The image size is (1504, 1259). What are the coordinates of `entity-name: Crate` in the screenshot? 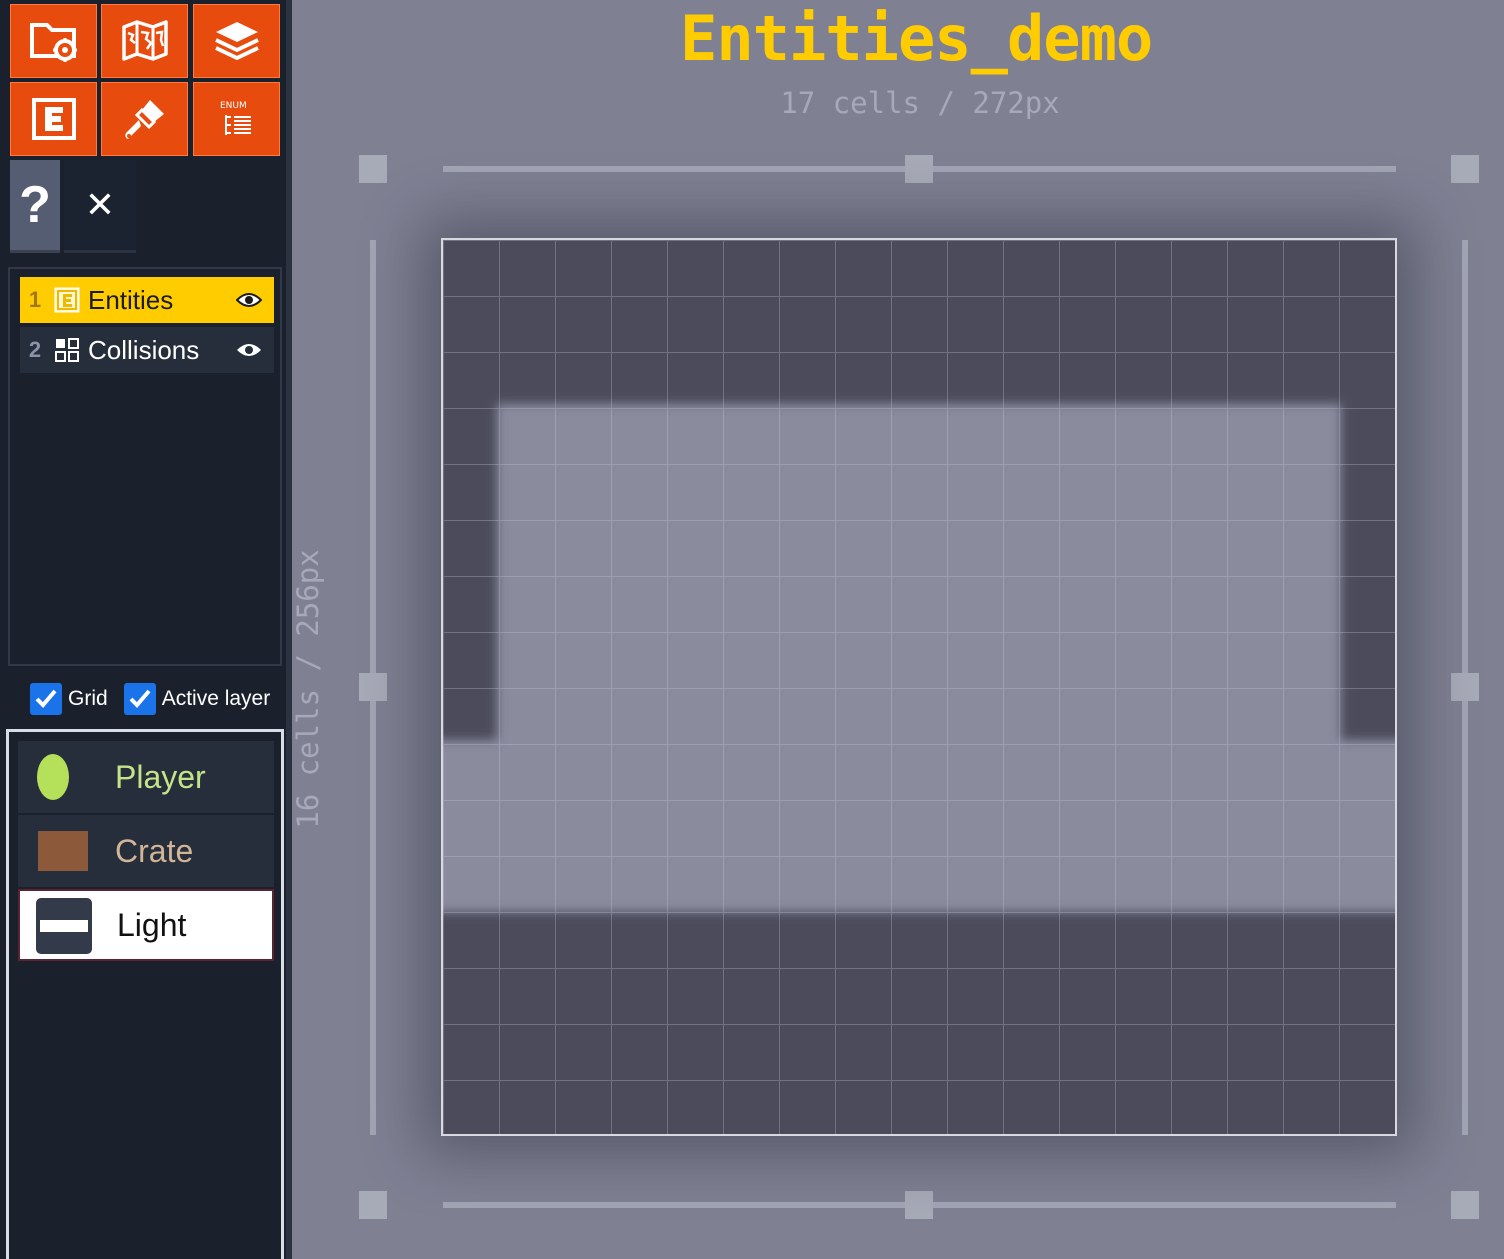 It's located at (154, 850).